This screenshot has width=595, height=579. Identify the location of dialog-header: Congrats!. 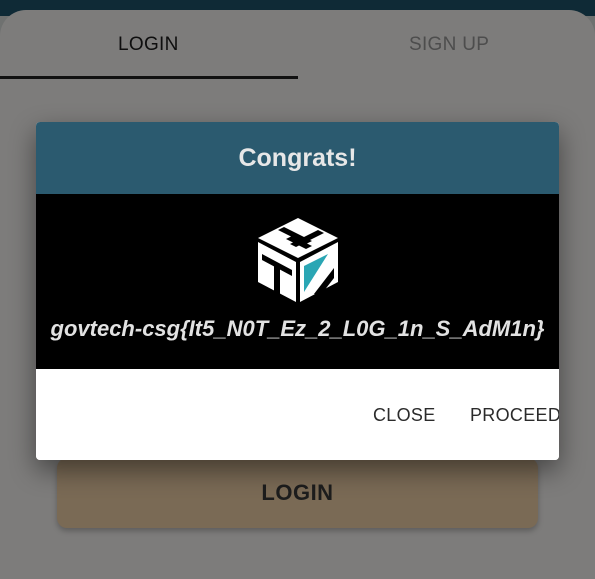
(297, 158).